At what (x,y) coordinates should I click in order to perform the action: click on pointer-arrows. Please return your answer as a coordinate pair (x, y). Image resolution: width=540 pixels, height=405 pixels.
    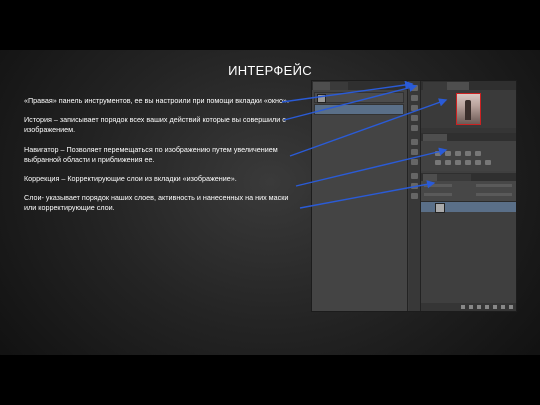
    Looking at the image, I should click on (364, 144).